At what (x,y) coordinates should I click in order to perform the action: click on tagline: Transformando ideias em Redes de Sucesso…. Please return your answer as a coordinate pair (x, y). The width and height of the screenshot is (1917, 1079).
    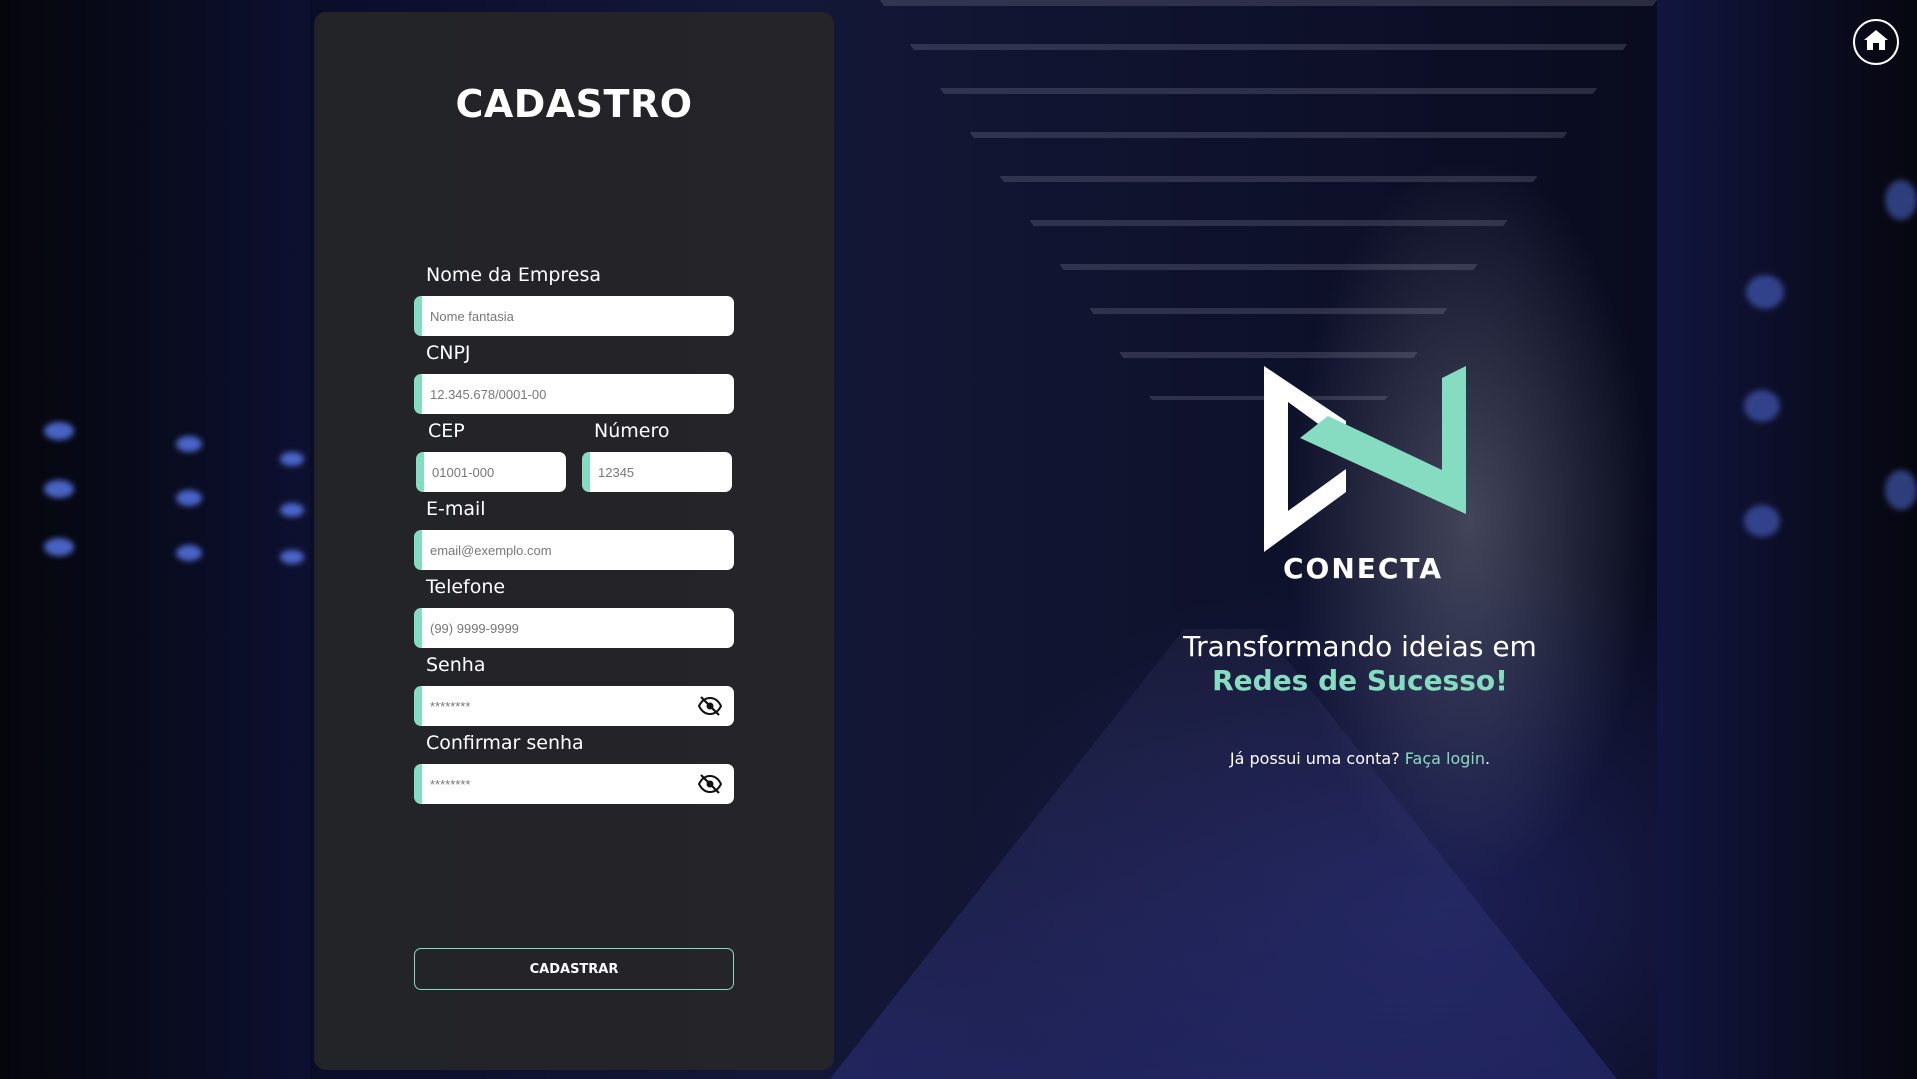
    Looking at the image, I should click on (1360, 664).